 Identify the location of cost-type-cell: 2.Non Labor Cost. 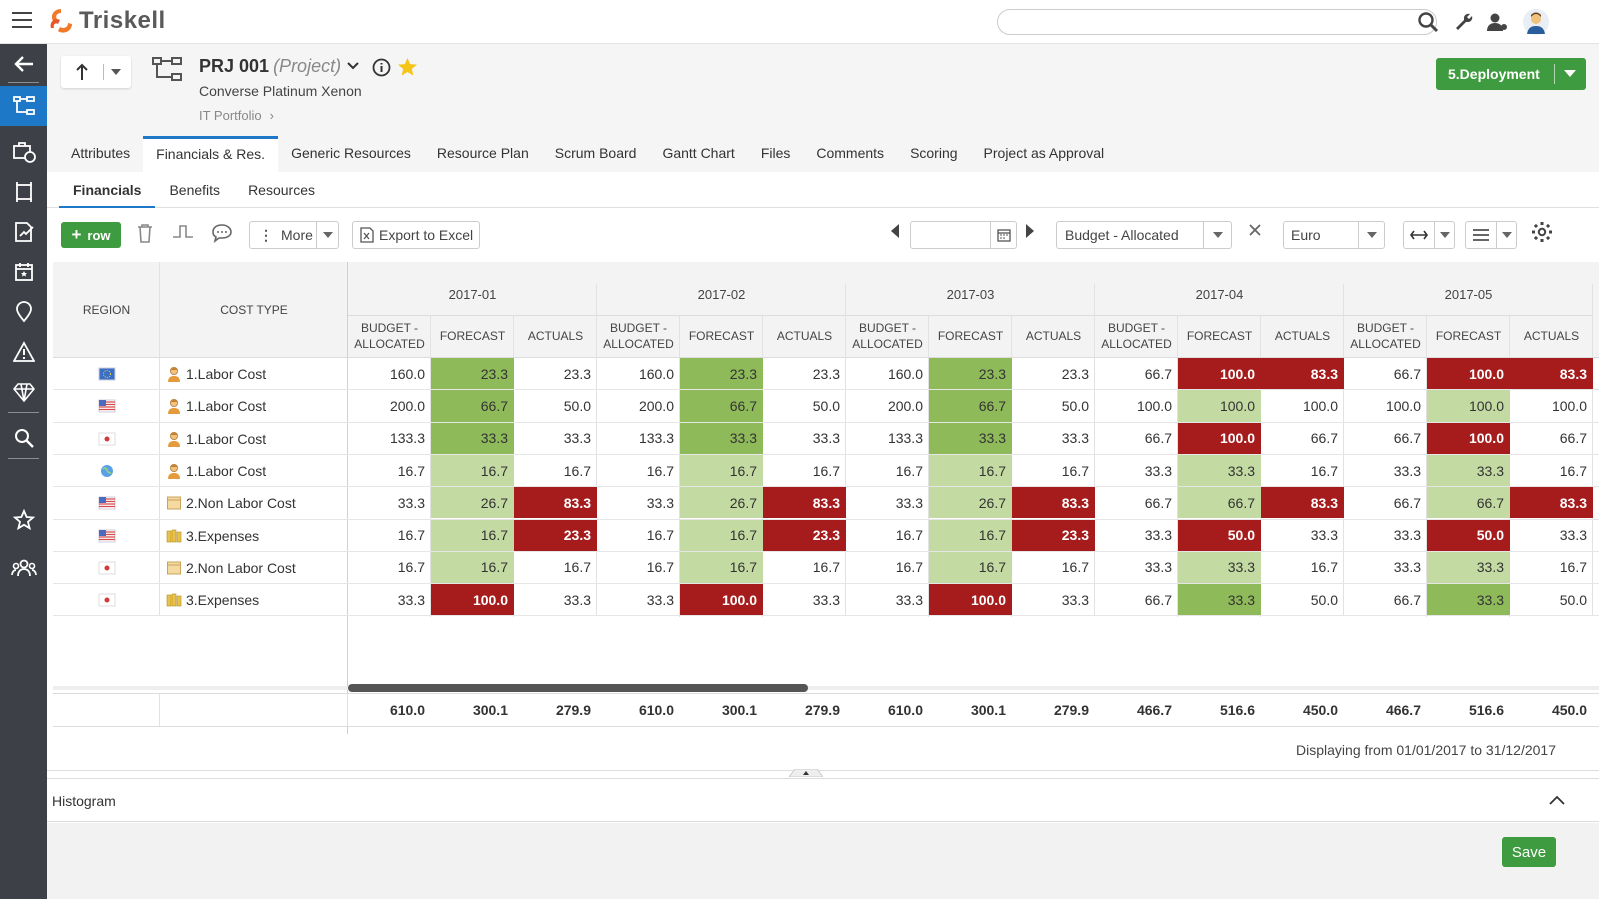
(254, 503).